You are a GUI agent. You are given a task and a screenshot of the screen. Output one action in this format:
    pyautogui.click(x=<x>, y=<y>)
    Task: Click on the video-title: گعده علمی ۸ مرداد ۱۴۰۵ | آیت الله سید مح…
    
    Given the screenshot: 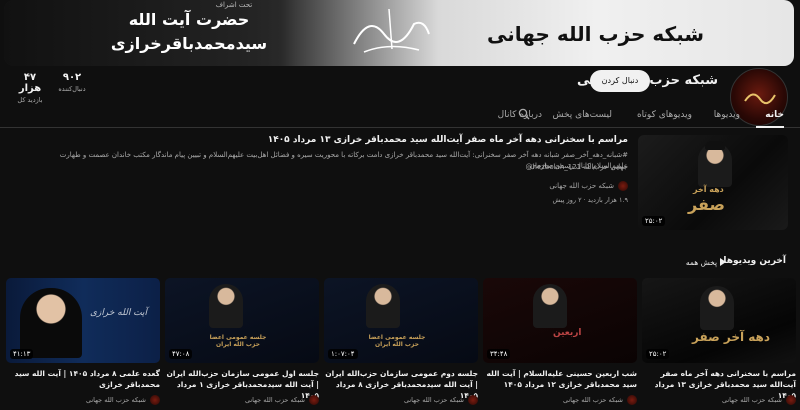 What is the action you would take?
    pyautogui.click(x=83, y=379)
    